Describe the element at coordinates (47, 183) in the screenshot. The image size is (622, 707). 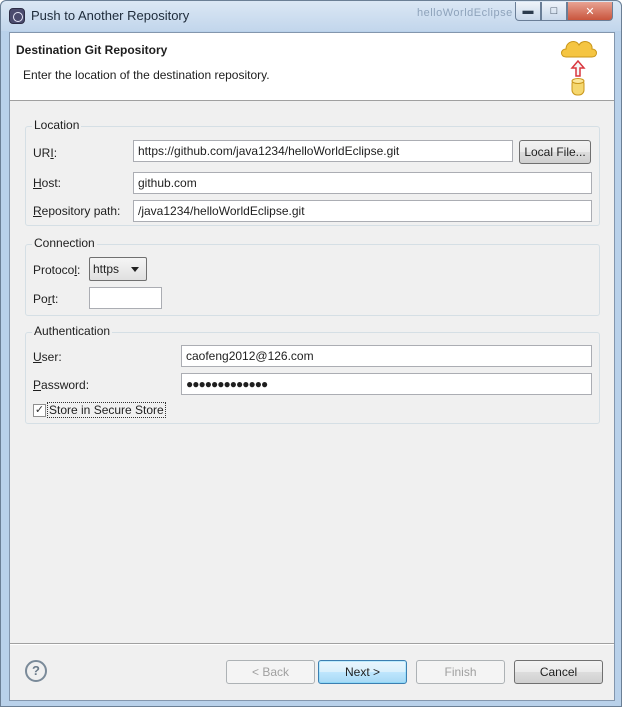
I see `host-label: Host:` at that location.